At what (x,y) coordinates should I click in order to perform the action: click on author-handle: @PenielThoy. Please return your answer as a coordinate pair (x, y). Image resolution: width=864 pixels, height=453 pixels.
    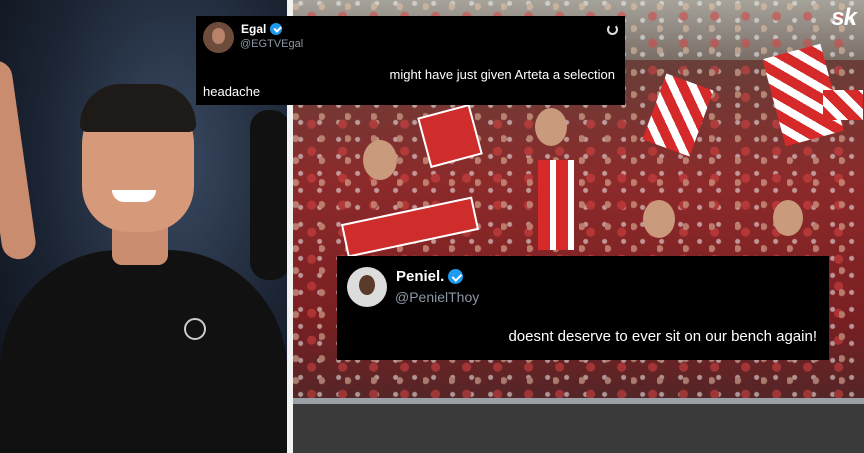
    Looking at the image, I should click on (437, 297).